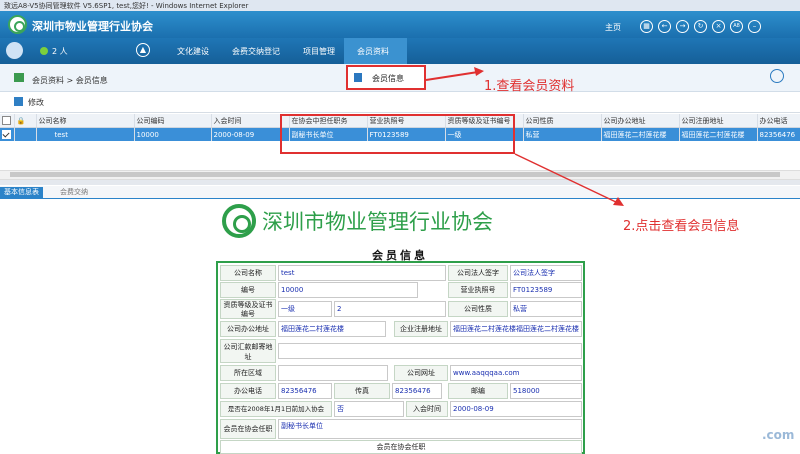 The image size is (800, 454). What do you see at coordinates (478, 391) in the screenshot?
I see `label-postcode: 邮编` at bounding box center [478, 391].